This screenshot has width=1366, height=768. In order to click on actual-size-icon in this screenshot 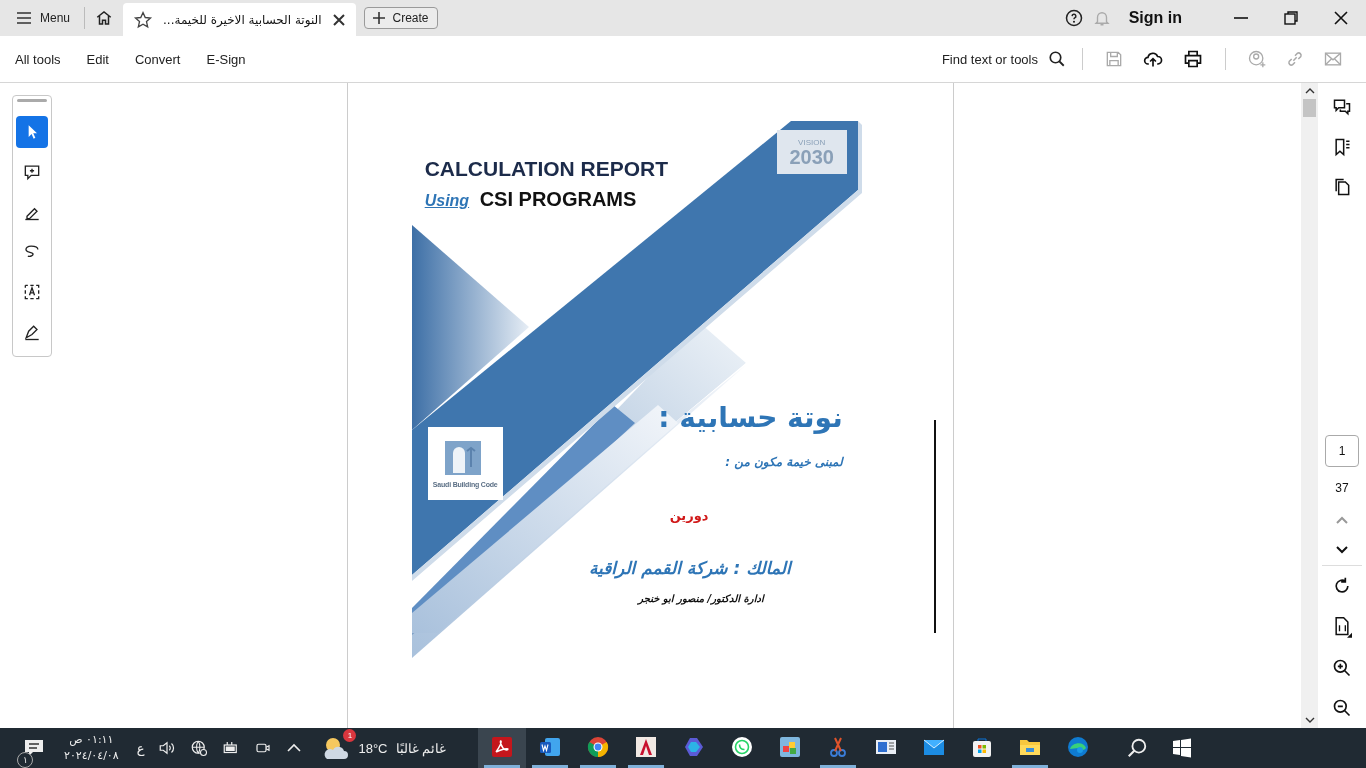, I will do `click(1342, 627)`.